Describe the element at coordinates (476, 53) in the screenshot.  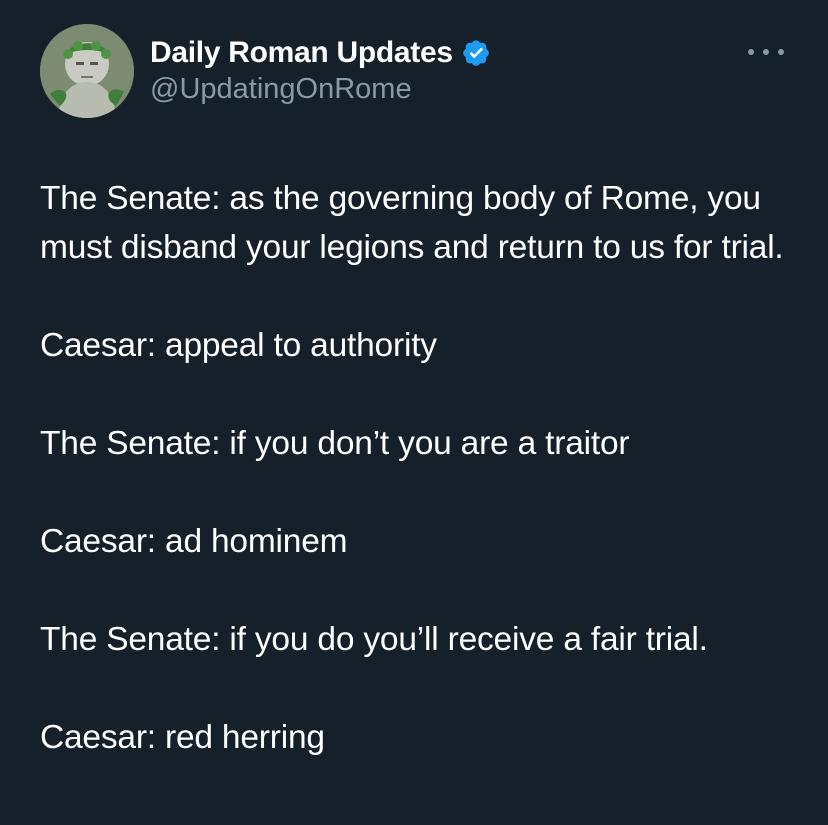
I see `verified-badge-icon` at that location.